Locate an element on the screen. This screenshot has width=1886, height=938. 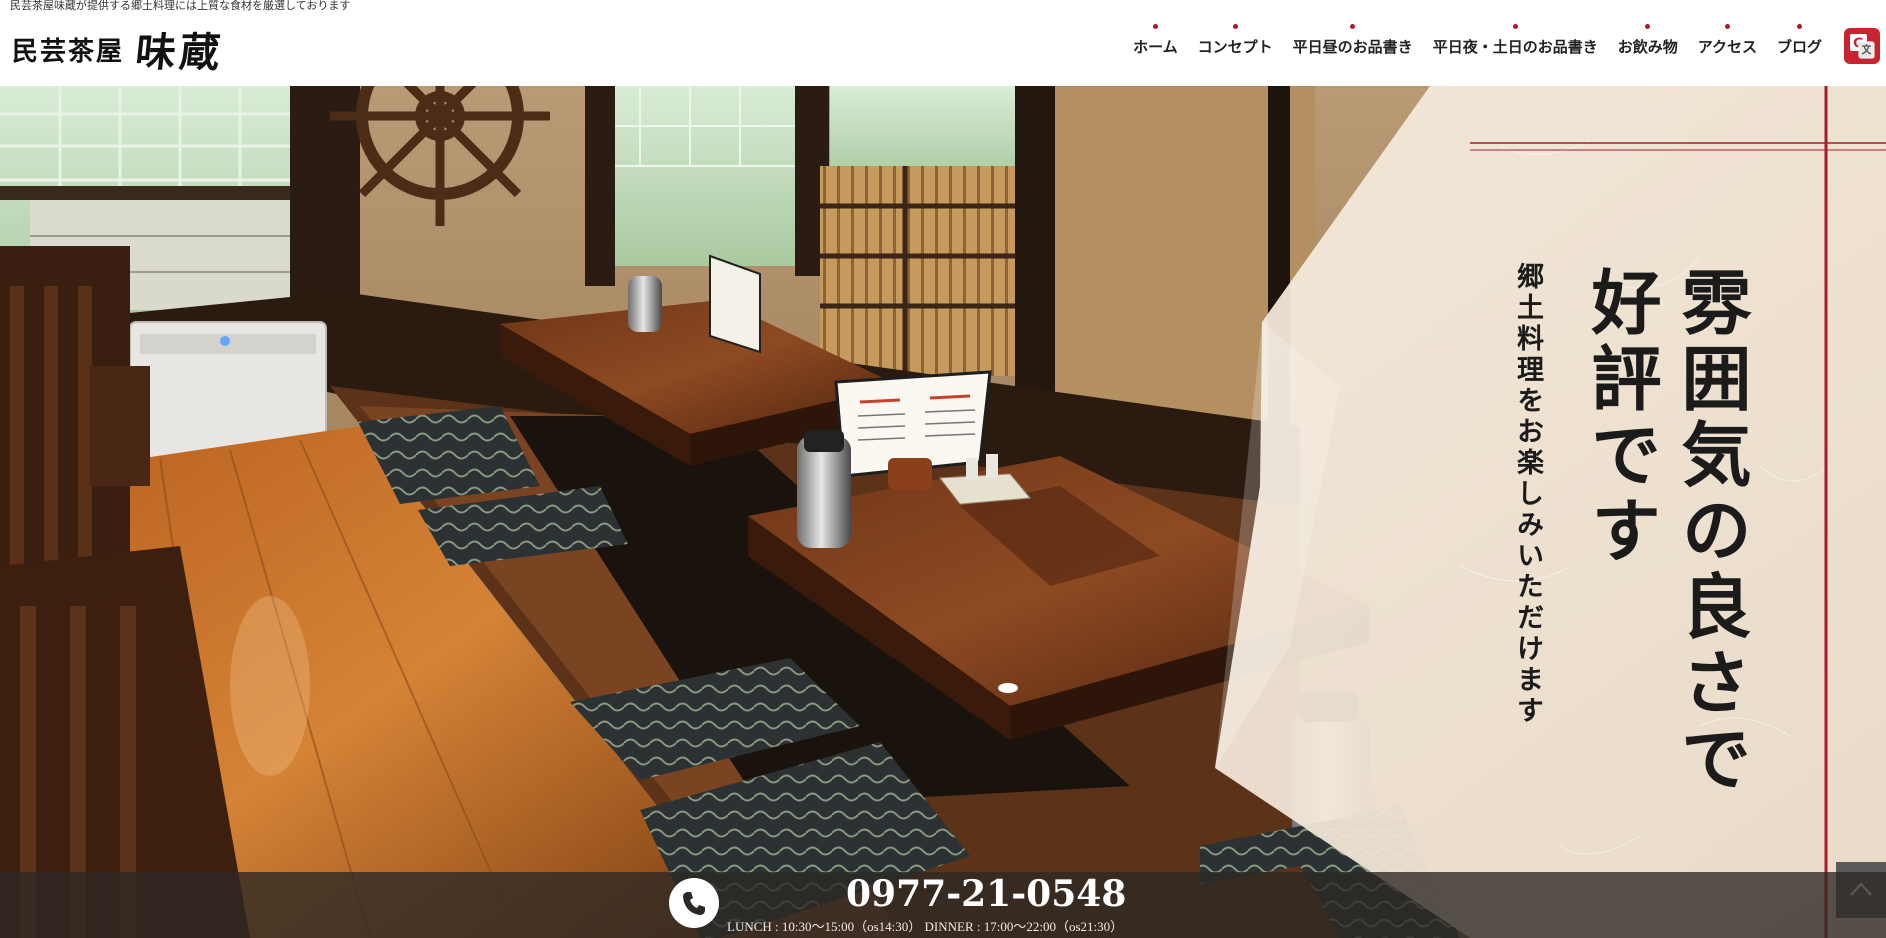
nav-item-drinks: お飲み物 is located at coordinates (1648, 39).